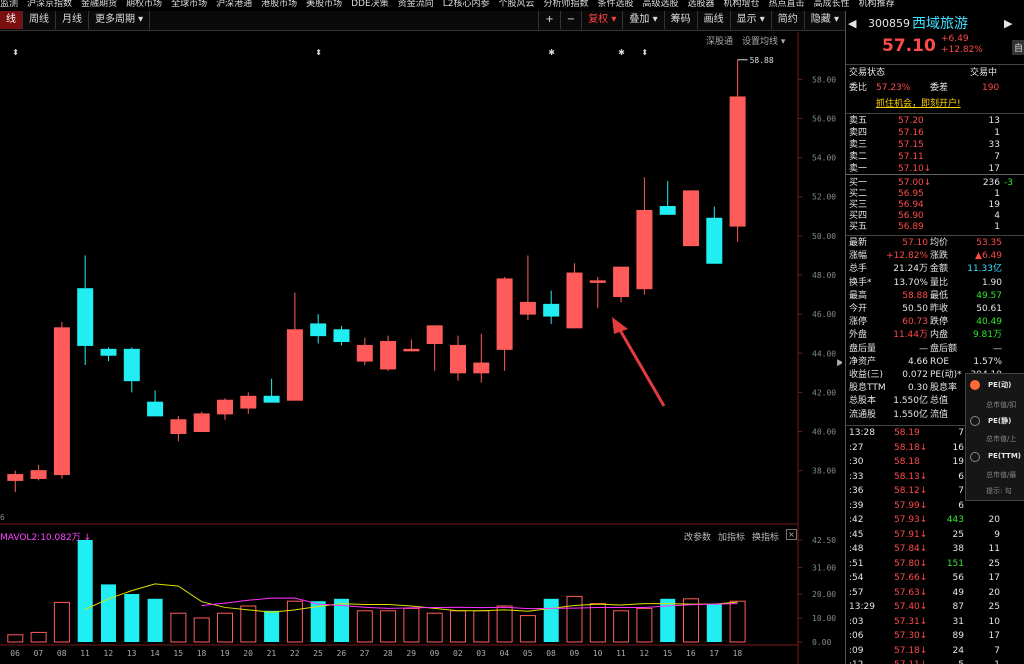 Image resolution: width=1024 pixels, height=664 pixels. I want to click on top-menu-item: 选股器, so click(701, 4).